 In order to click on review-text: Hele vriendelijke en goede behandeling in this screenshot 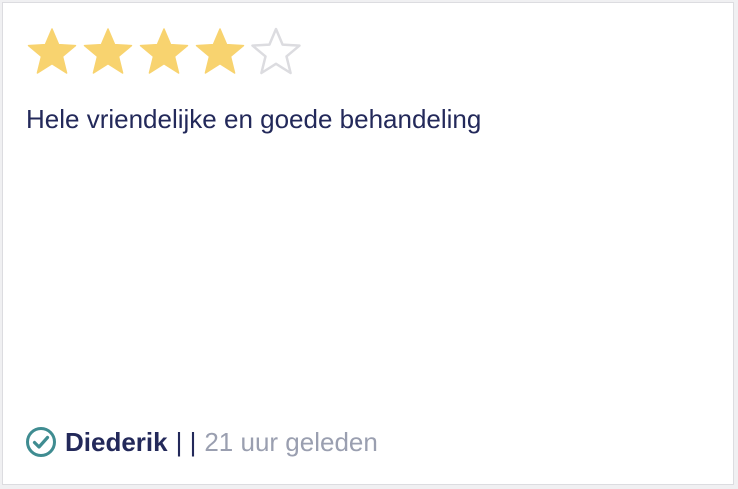, I will do `click(254, 119)`.